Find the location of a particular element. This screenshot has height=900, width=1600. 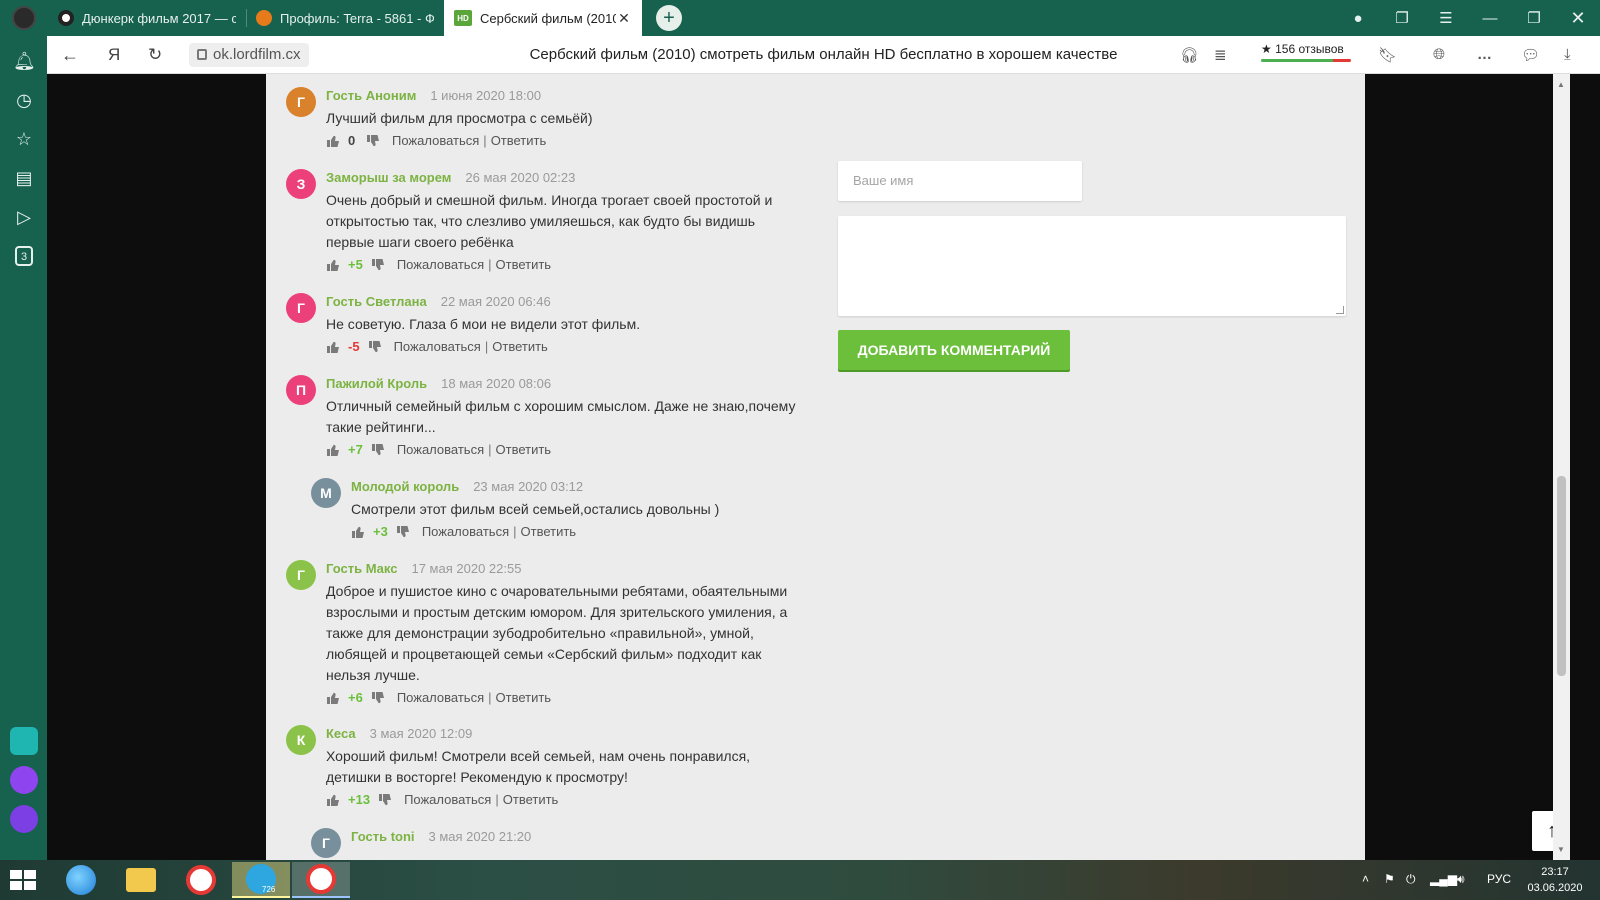

language-indicator: РУС is located at coordinates (1499, 879).